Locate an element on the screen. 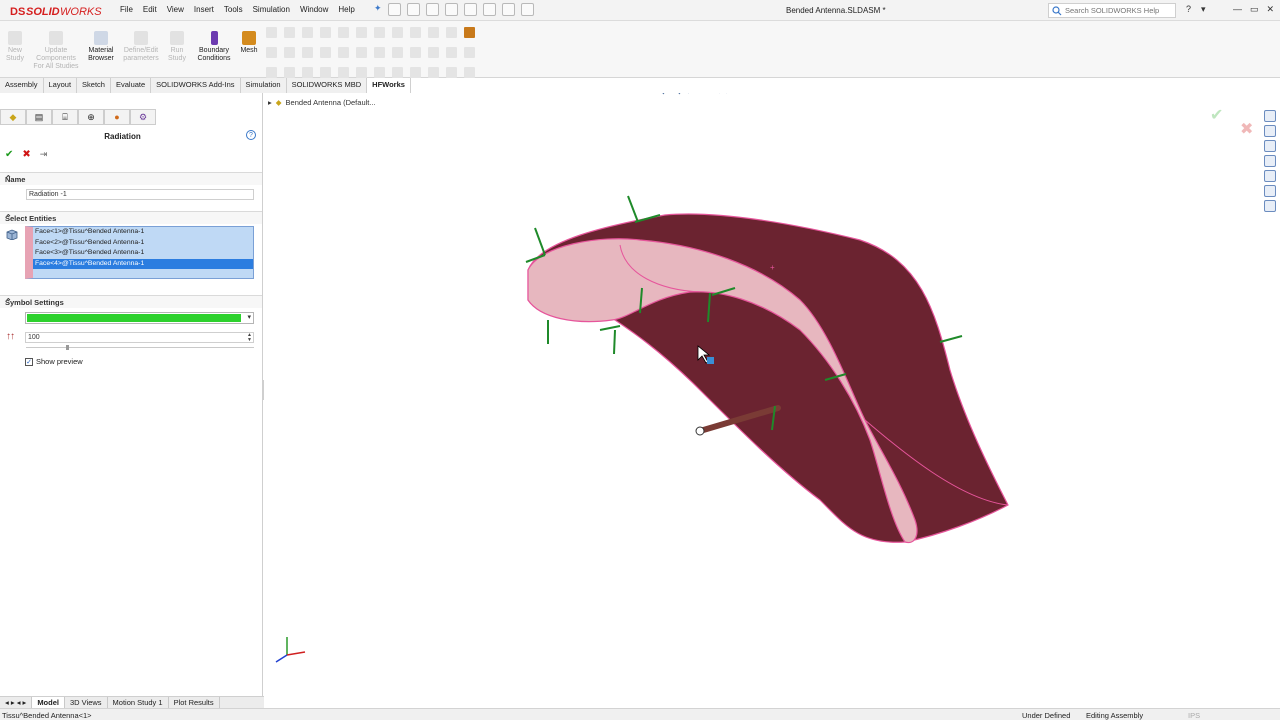  list-item: Face<3>@Tissu^Bended Antenna-1 is located at coordinates (143, 253).